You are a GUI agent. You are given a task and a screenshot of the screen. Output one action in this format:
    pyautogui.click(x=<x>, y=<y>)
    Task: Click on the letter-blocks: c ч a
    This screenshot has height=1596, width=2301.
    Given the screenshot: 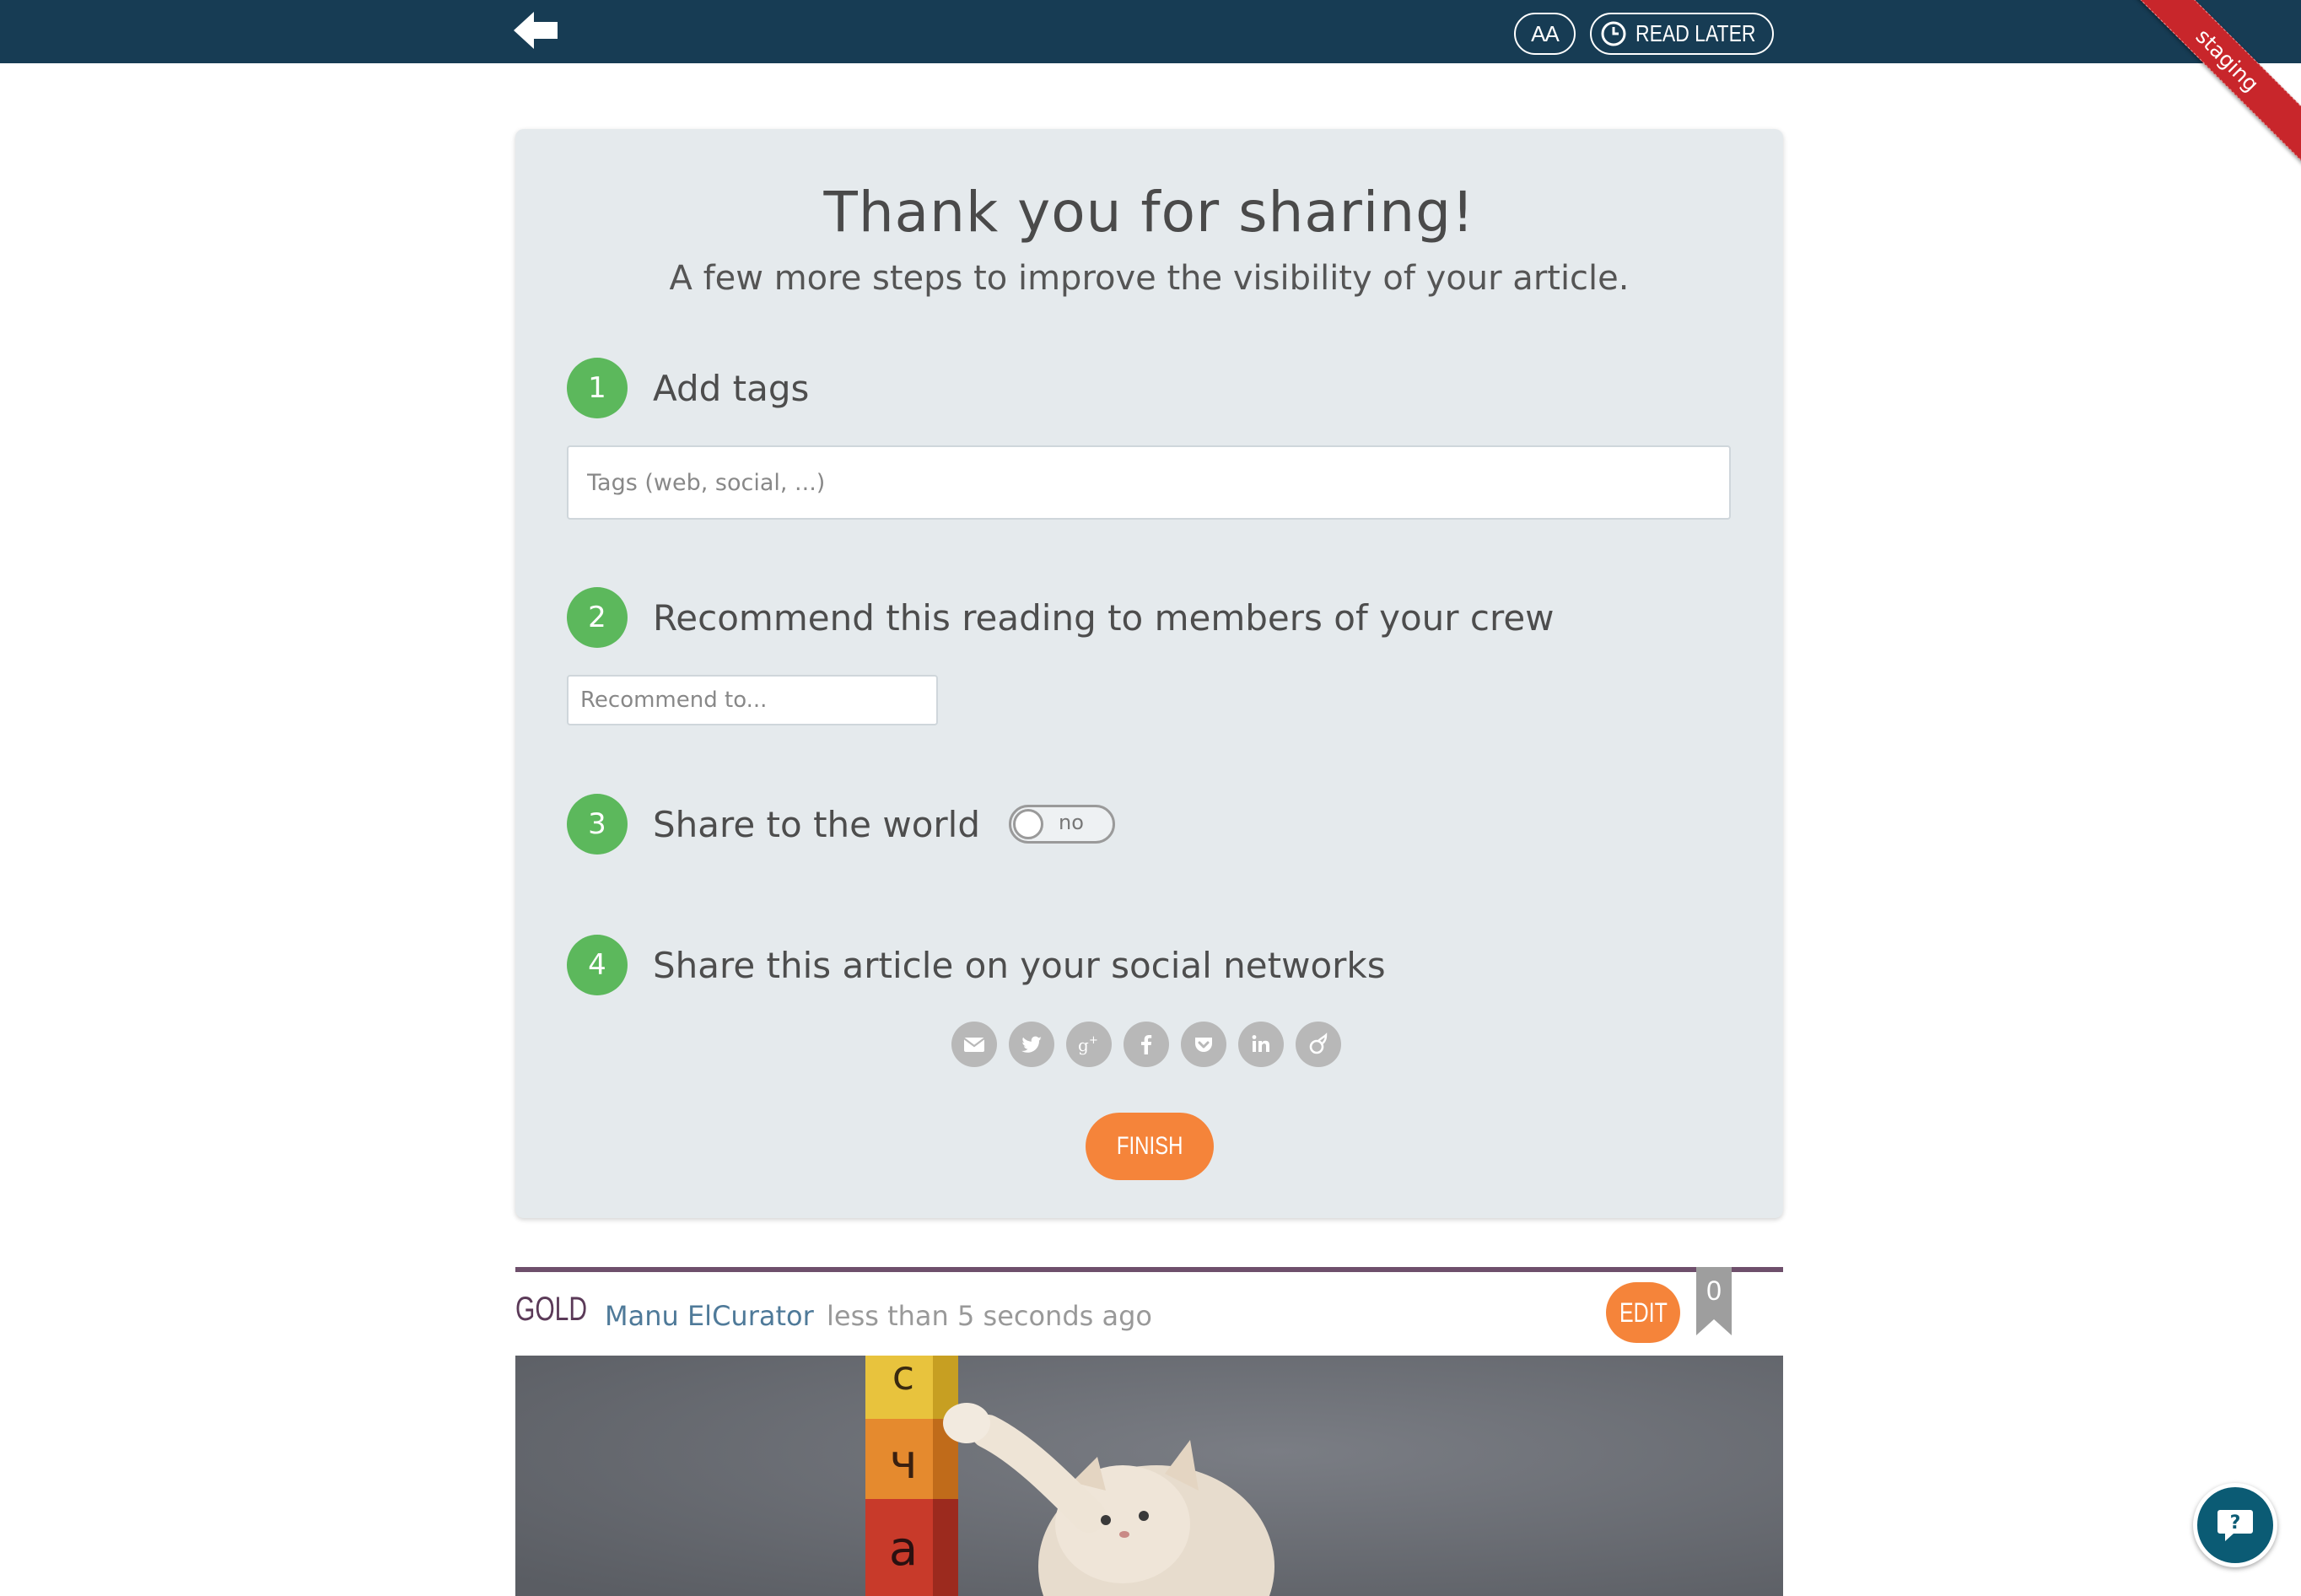 What is the action you would take?
    pyautogui.click(x=911, y=1476)
    